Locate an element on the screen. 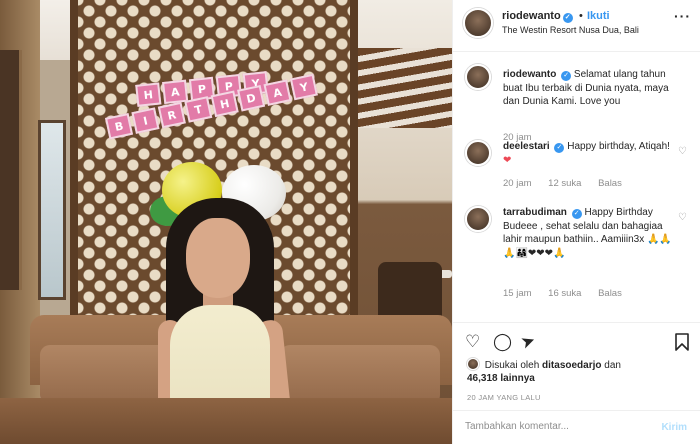 This screenshot has height=444, width=700. banner-flag: H is located at coordinates (148, 94).